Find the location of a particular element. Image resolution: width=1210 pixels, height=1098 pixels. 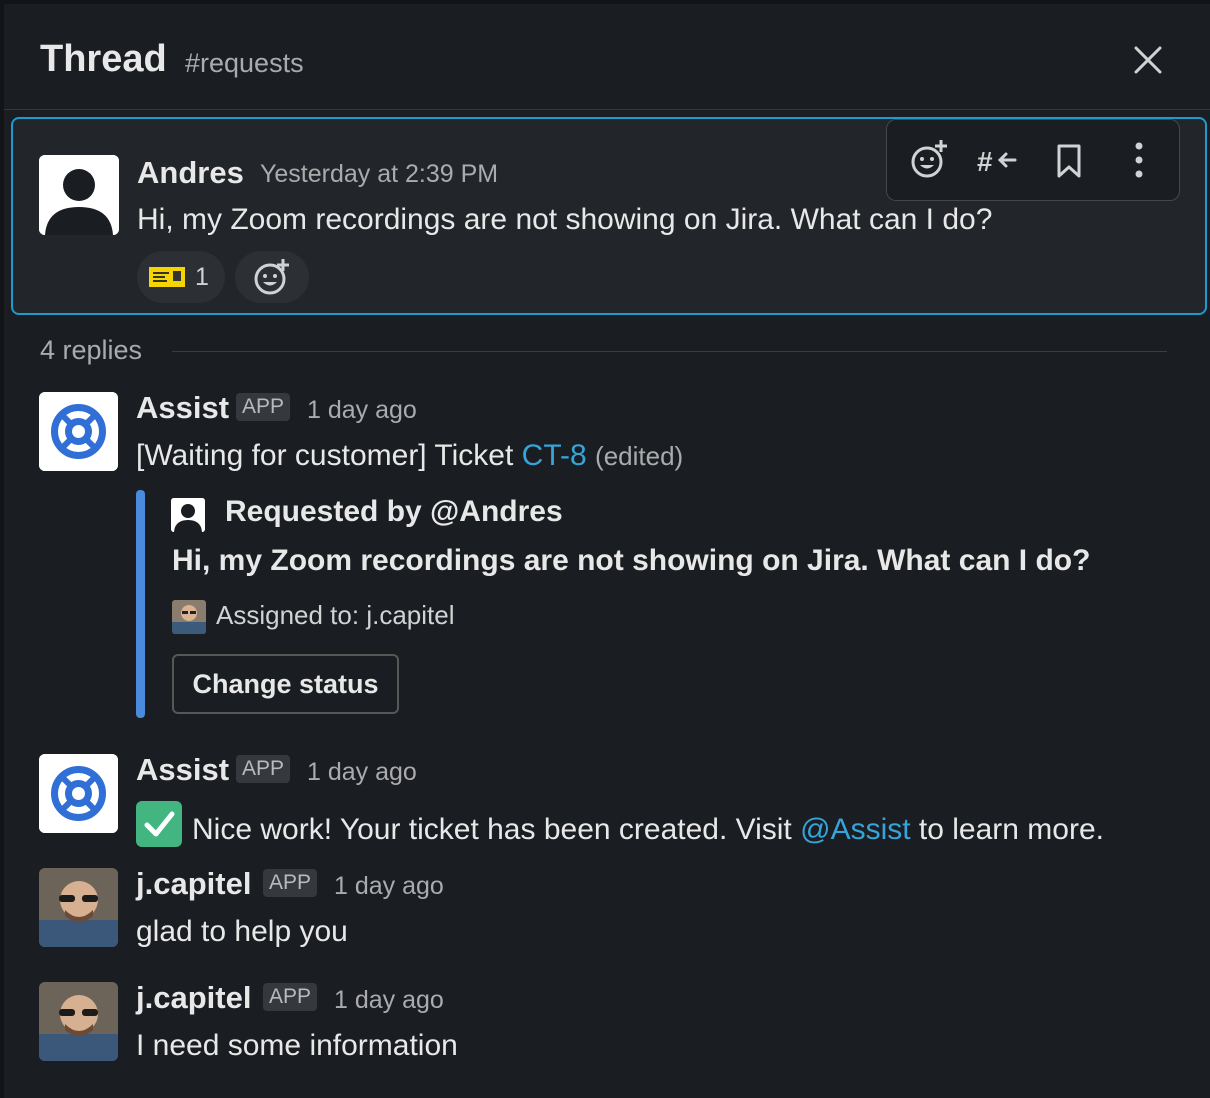

change-status-button: Change status is located at coordinates (285, 684).